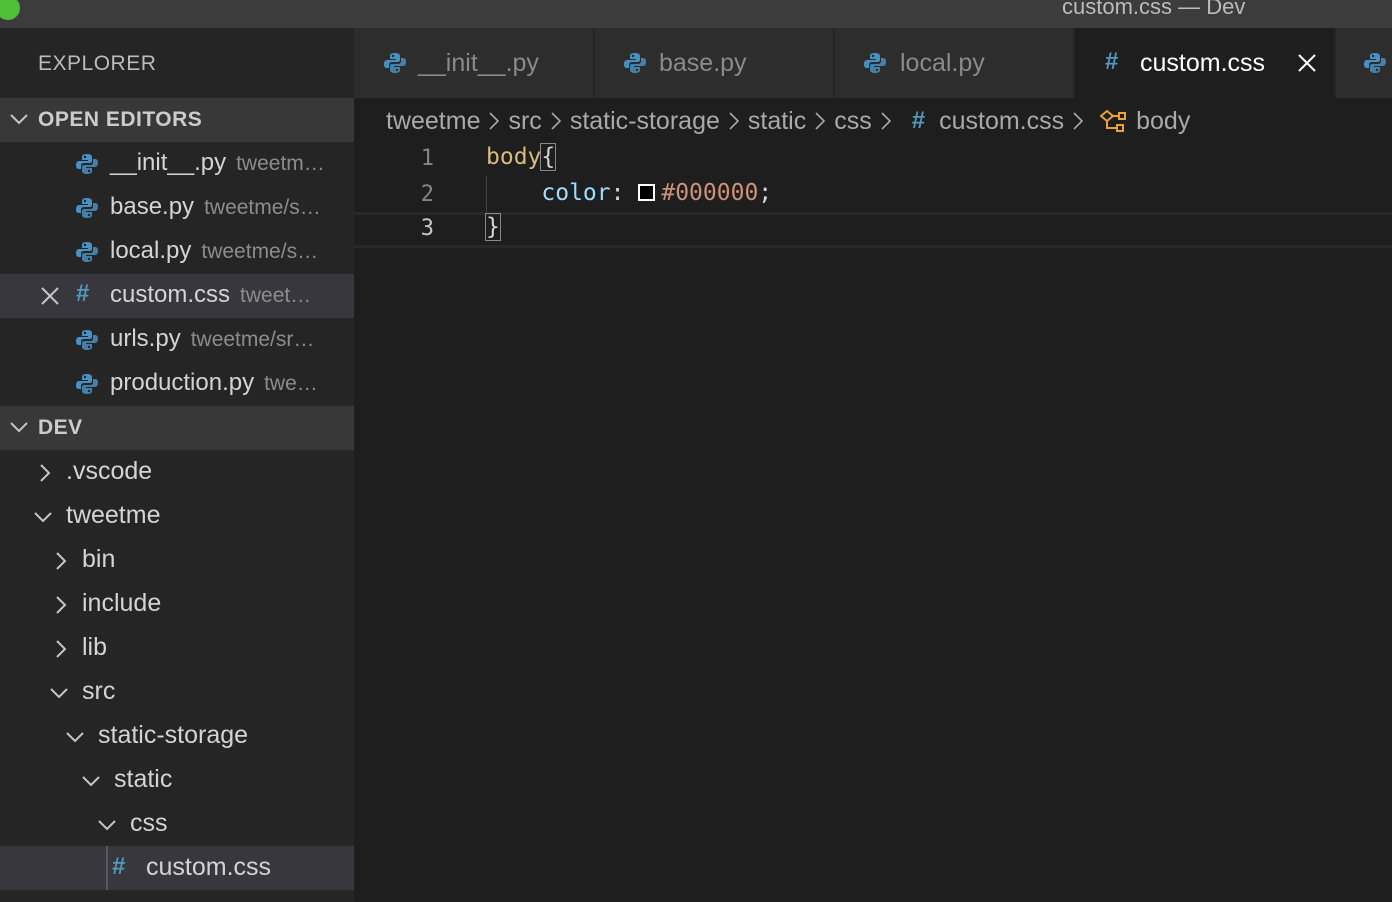 This screenshot has width=1392, height=902. What do you see at coordinates (645, 121) in the screenshot?
I see `breadcrumb-item: static-storage` at bounding box center [645, 121].